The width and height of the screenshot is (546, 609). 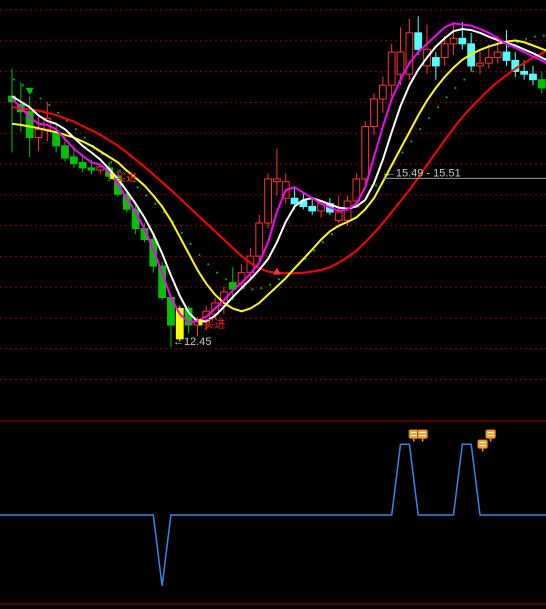 I want to click on sell-marker-icon, so click(x=29, y=91).